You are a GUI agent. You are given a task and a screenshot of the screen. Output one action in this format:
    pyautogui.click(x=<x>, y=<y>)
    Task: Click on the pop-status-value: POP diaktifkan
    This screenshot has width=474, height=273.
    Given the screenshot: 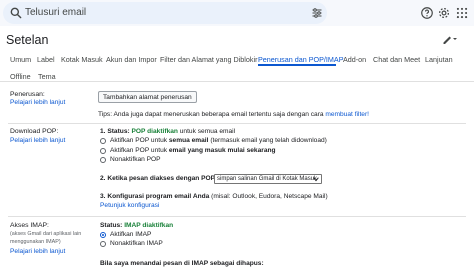 What is the action you would take?
    pyautogui.click(x=154, y=131)
    